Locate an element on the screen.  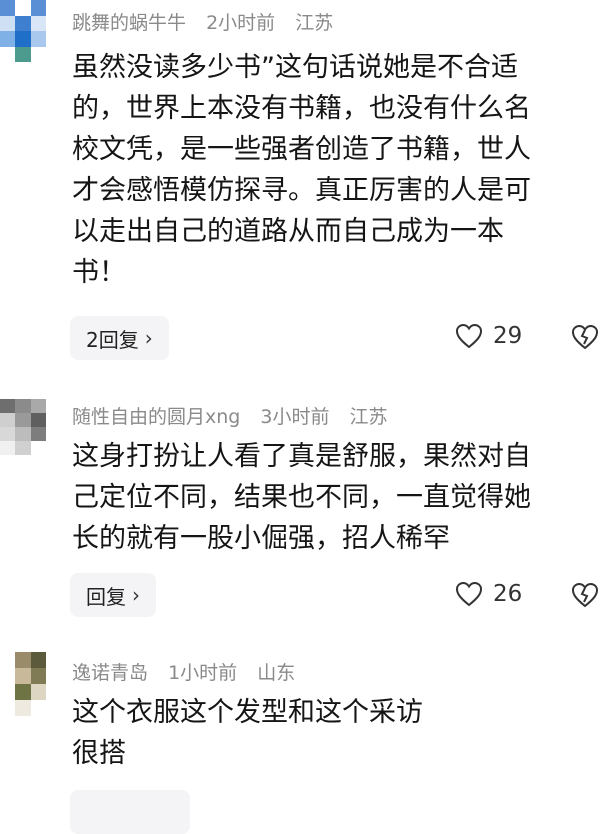
location: 山东 is located at coordinates (276, 673).